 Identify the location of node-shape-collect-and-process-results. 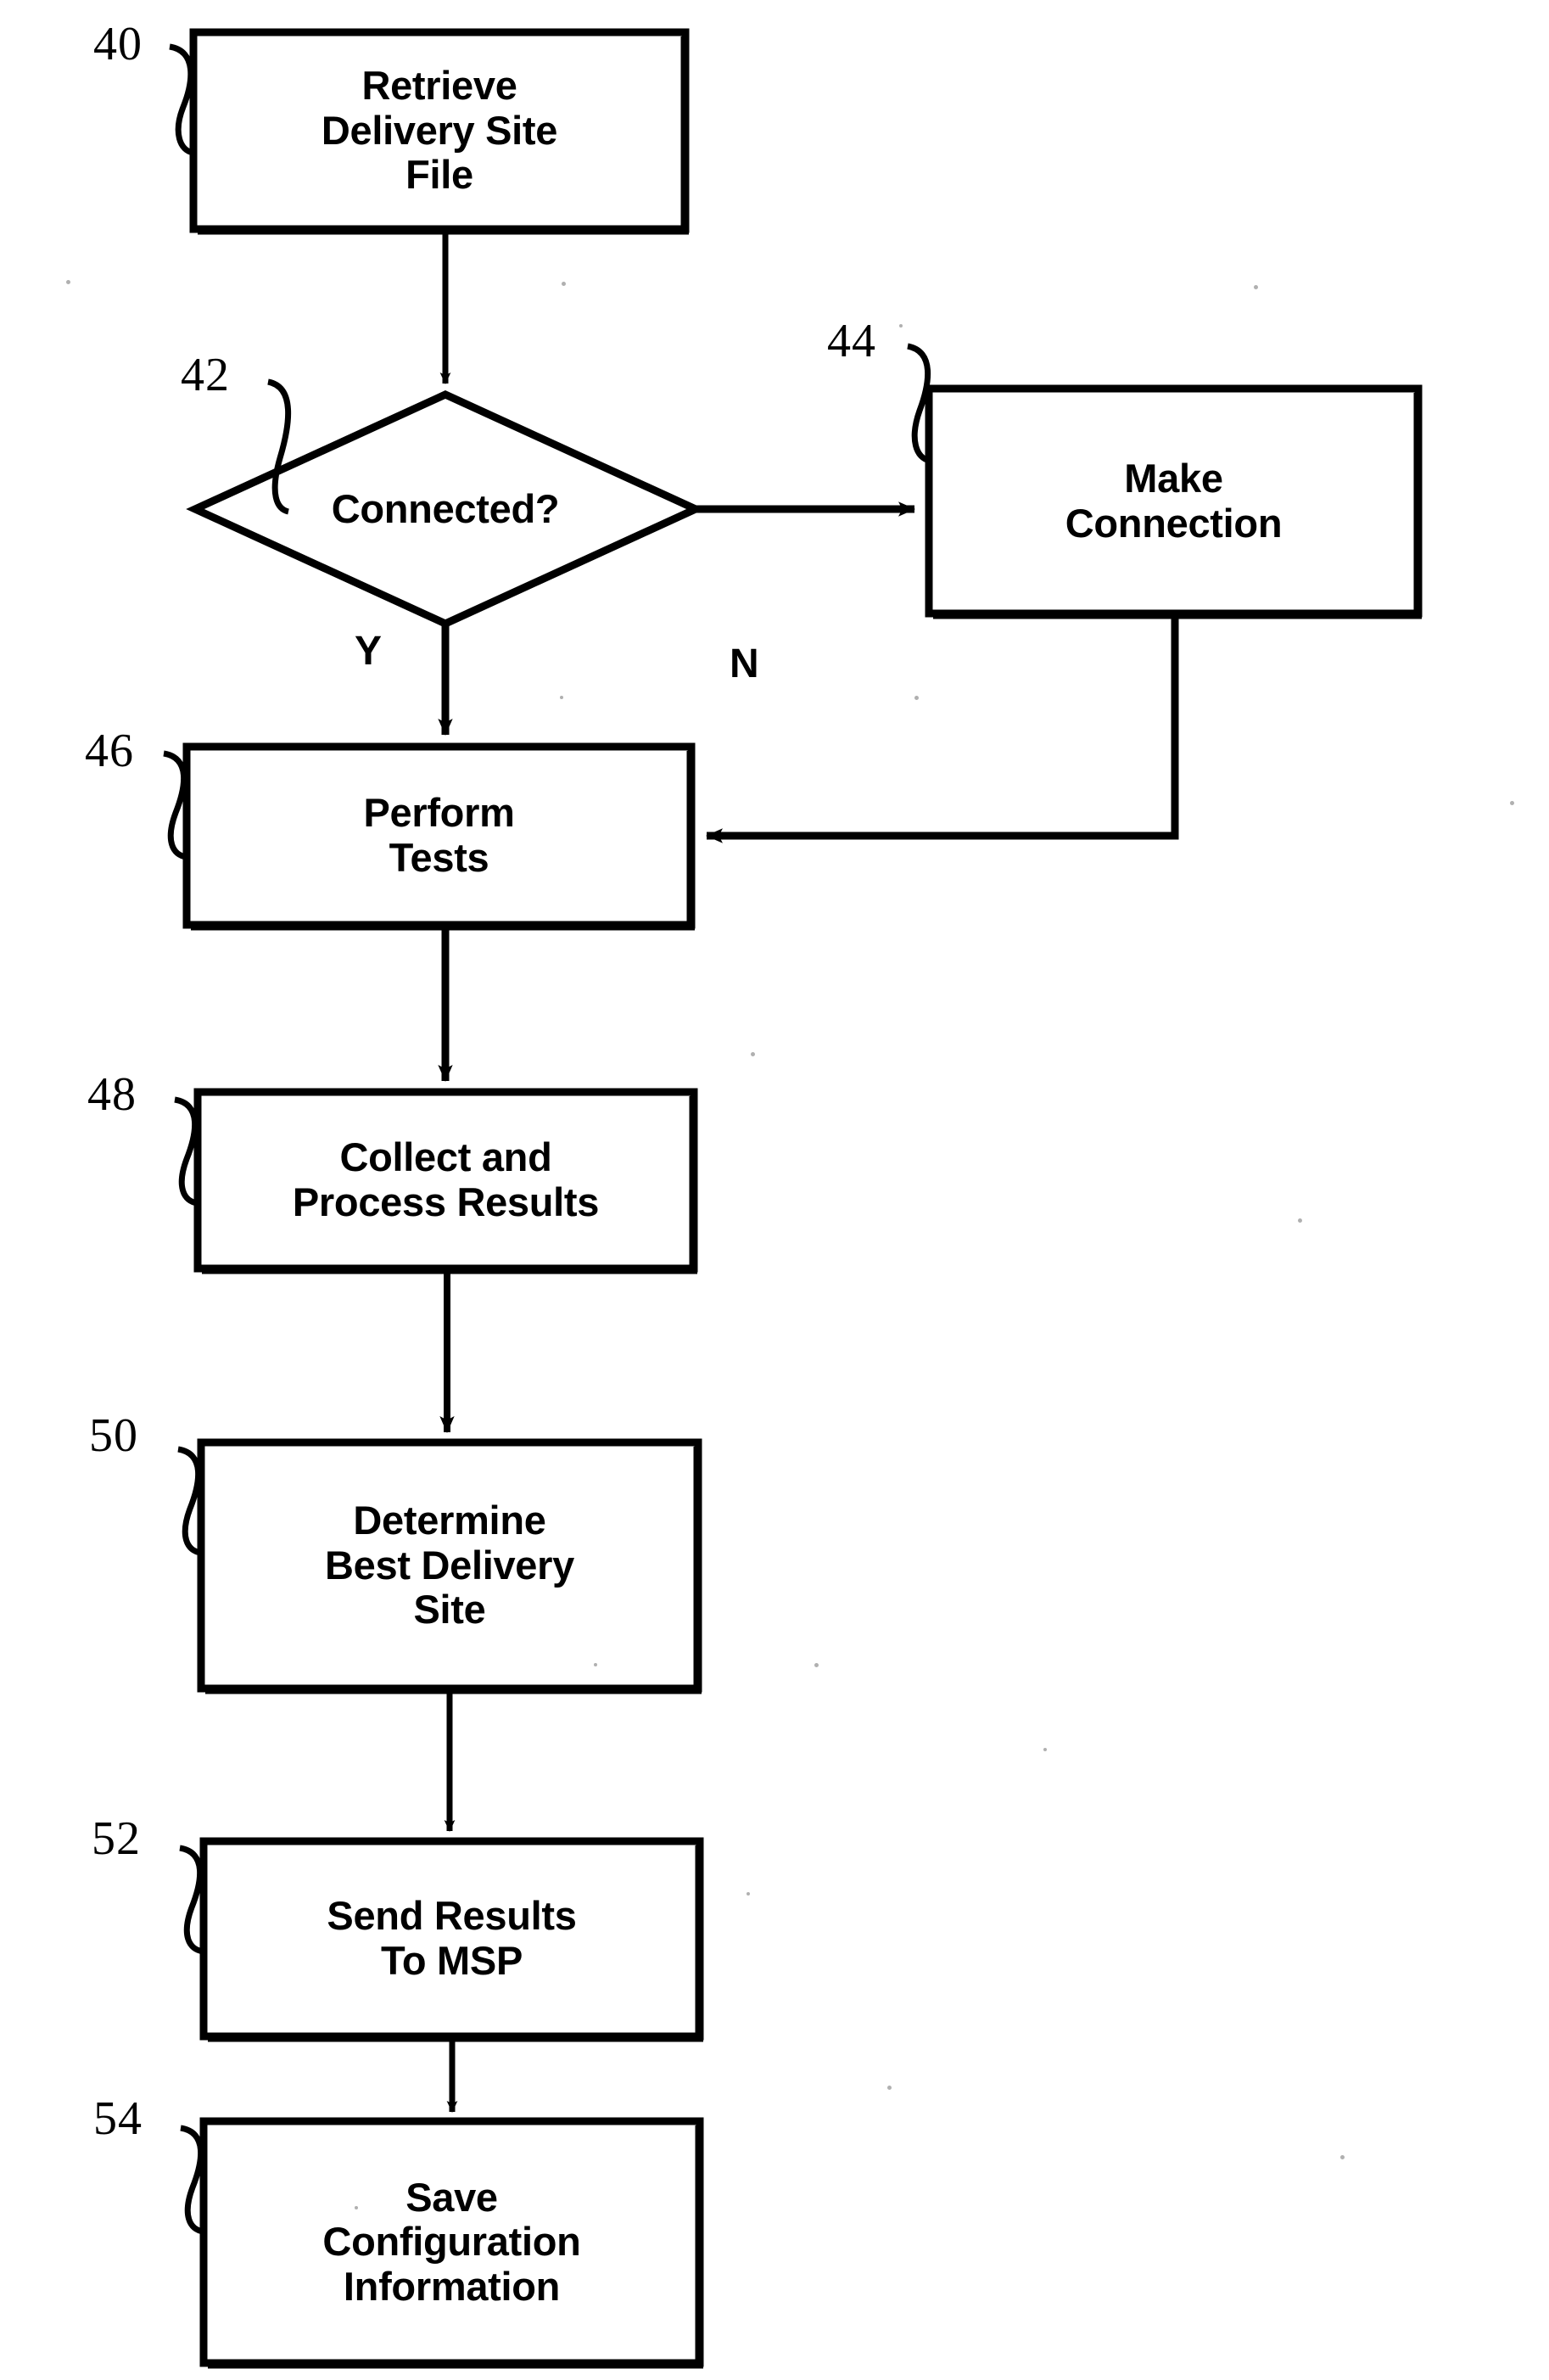
(445, 1181).